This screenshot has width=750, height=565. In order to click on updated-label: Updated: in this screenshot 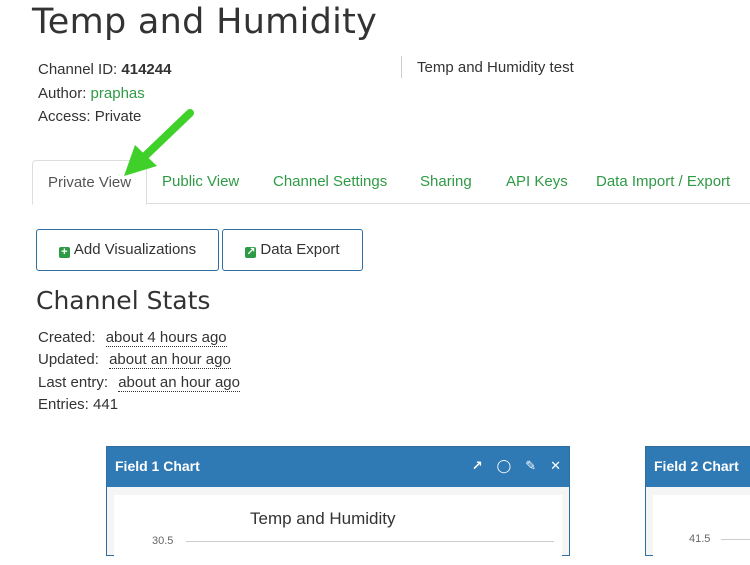, I will do `click(68, 360)`.